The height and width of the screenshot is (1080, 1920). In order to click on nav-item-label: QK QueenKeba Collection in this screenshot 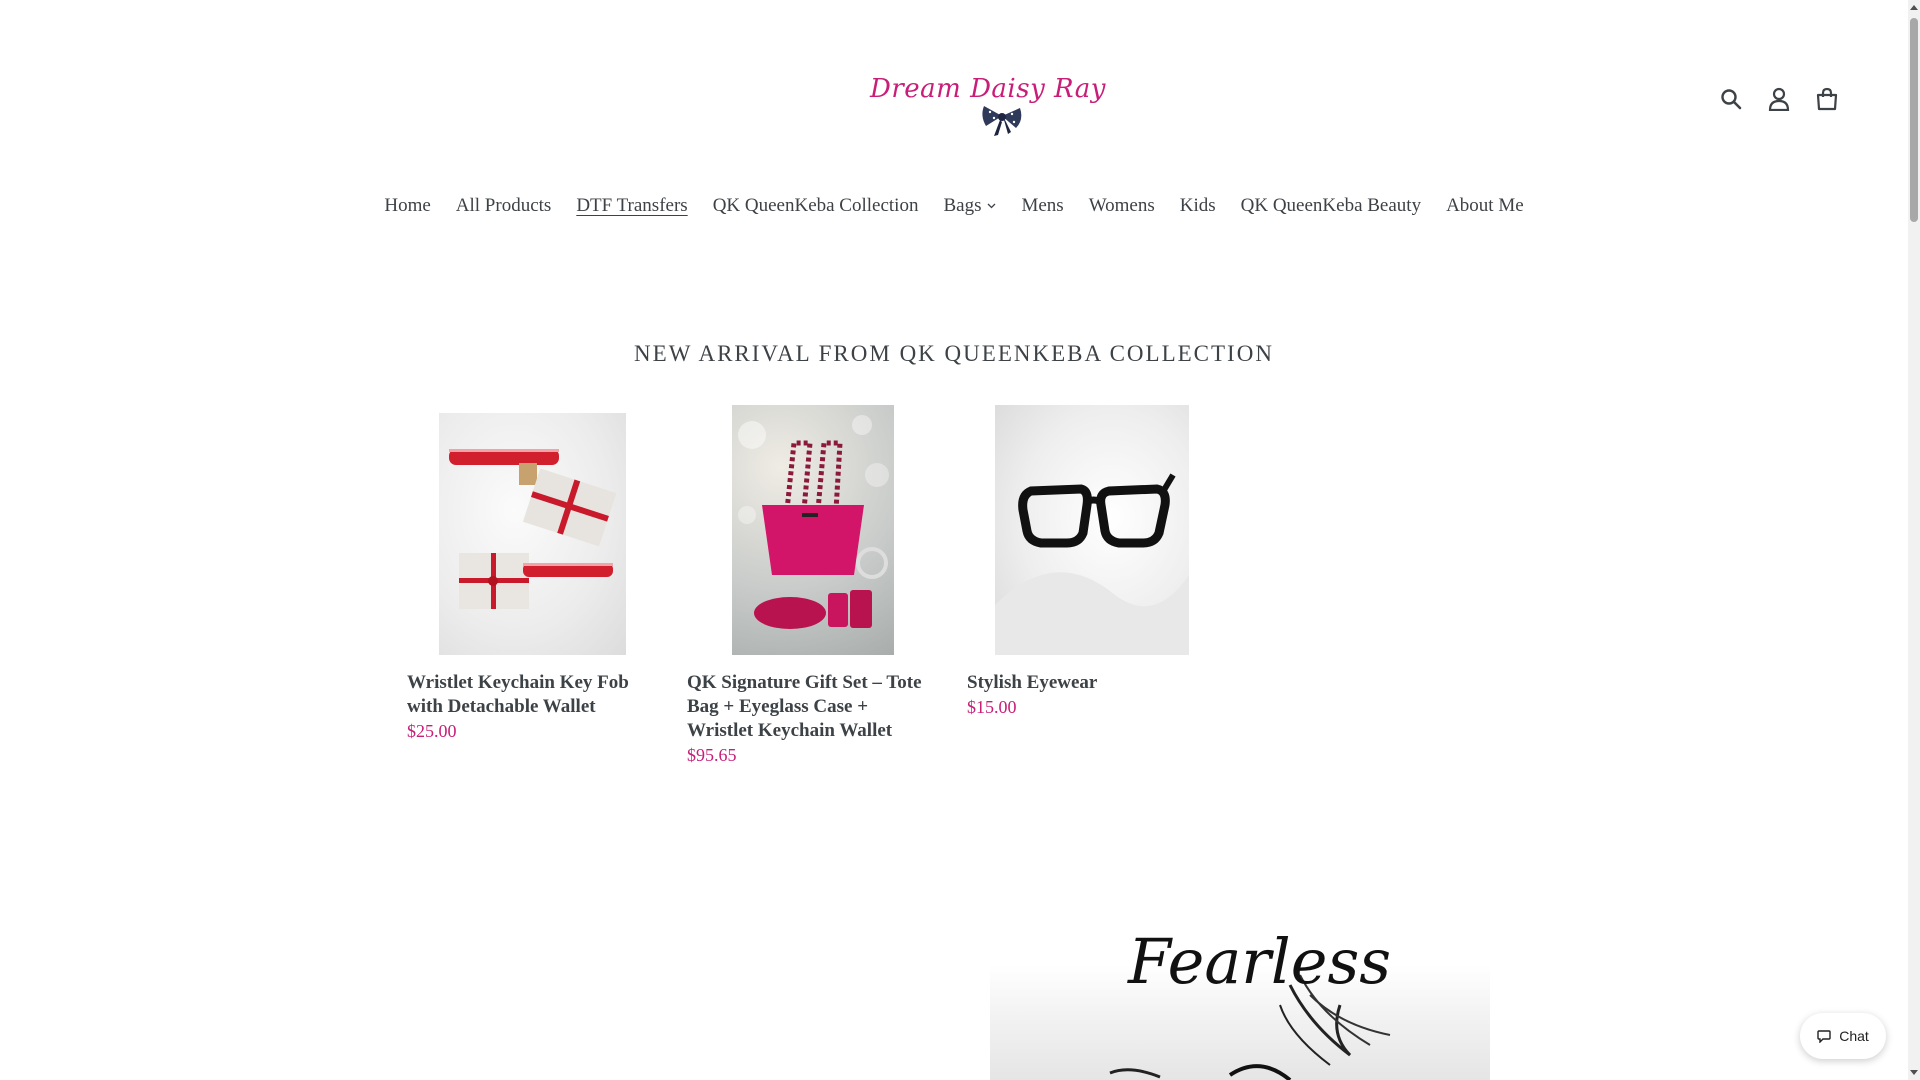, I will do `click(815, 205)`.